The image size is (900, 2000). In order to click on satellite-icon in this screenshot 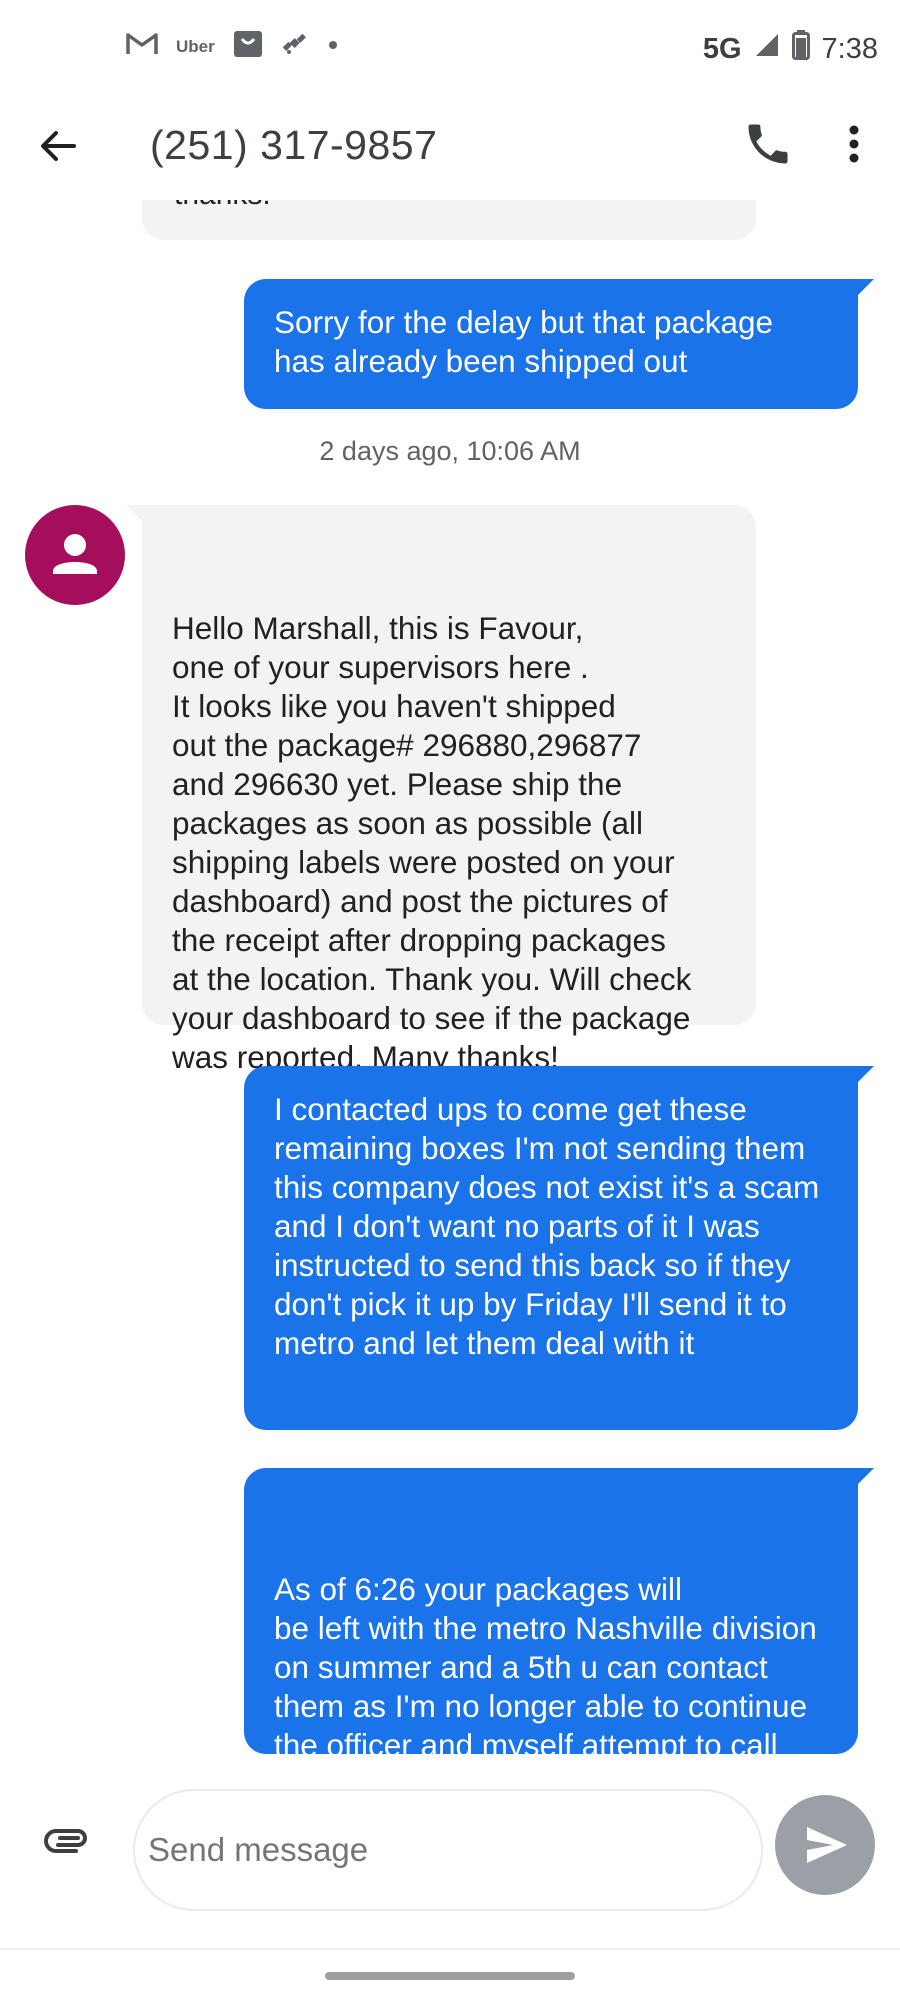, I will do `click(295, 46)`.